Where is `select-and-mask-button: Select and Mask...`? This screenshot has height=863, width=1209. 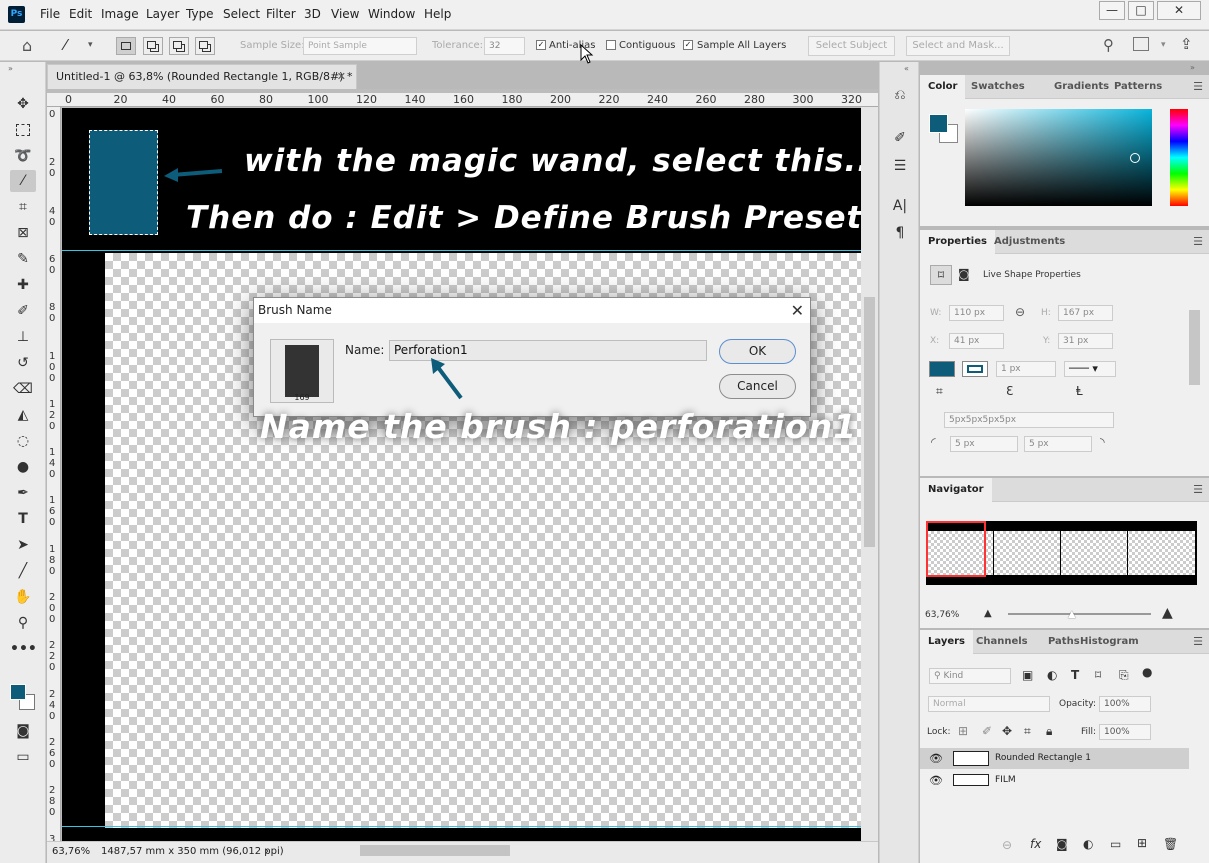
select-and-mask-button: Select and Mask... is located at coordinates (958, 46).